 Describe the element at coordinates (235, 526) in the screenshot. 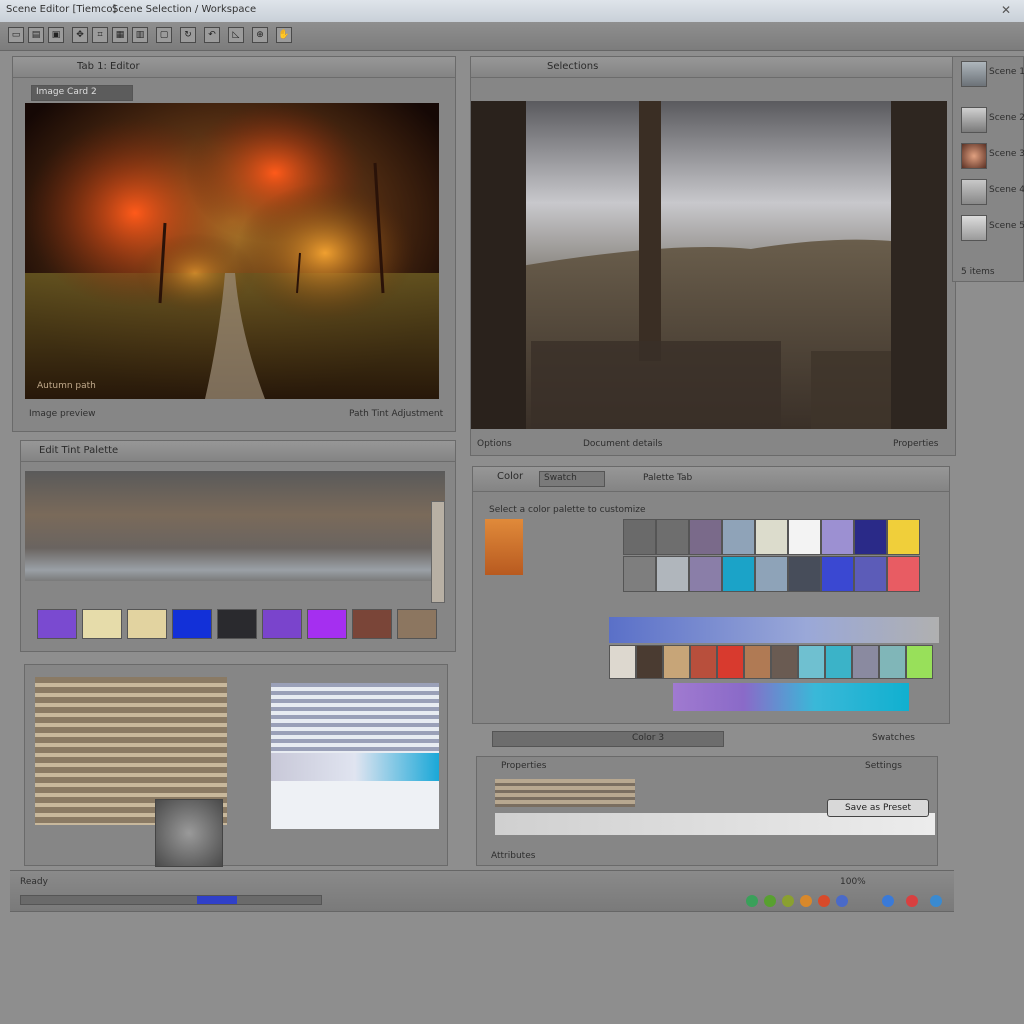

I see `gradient-preview` at that location.